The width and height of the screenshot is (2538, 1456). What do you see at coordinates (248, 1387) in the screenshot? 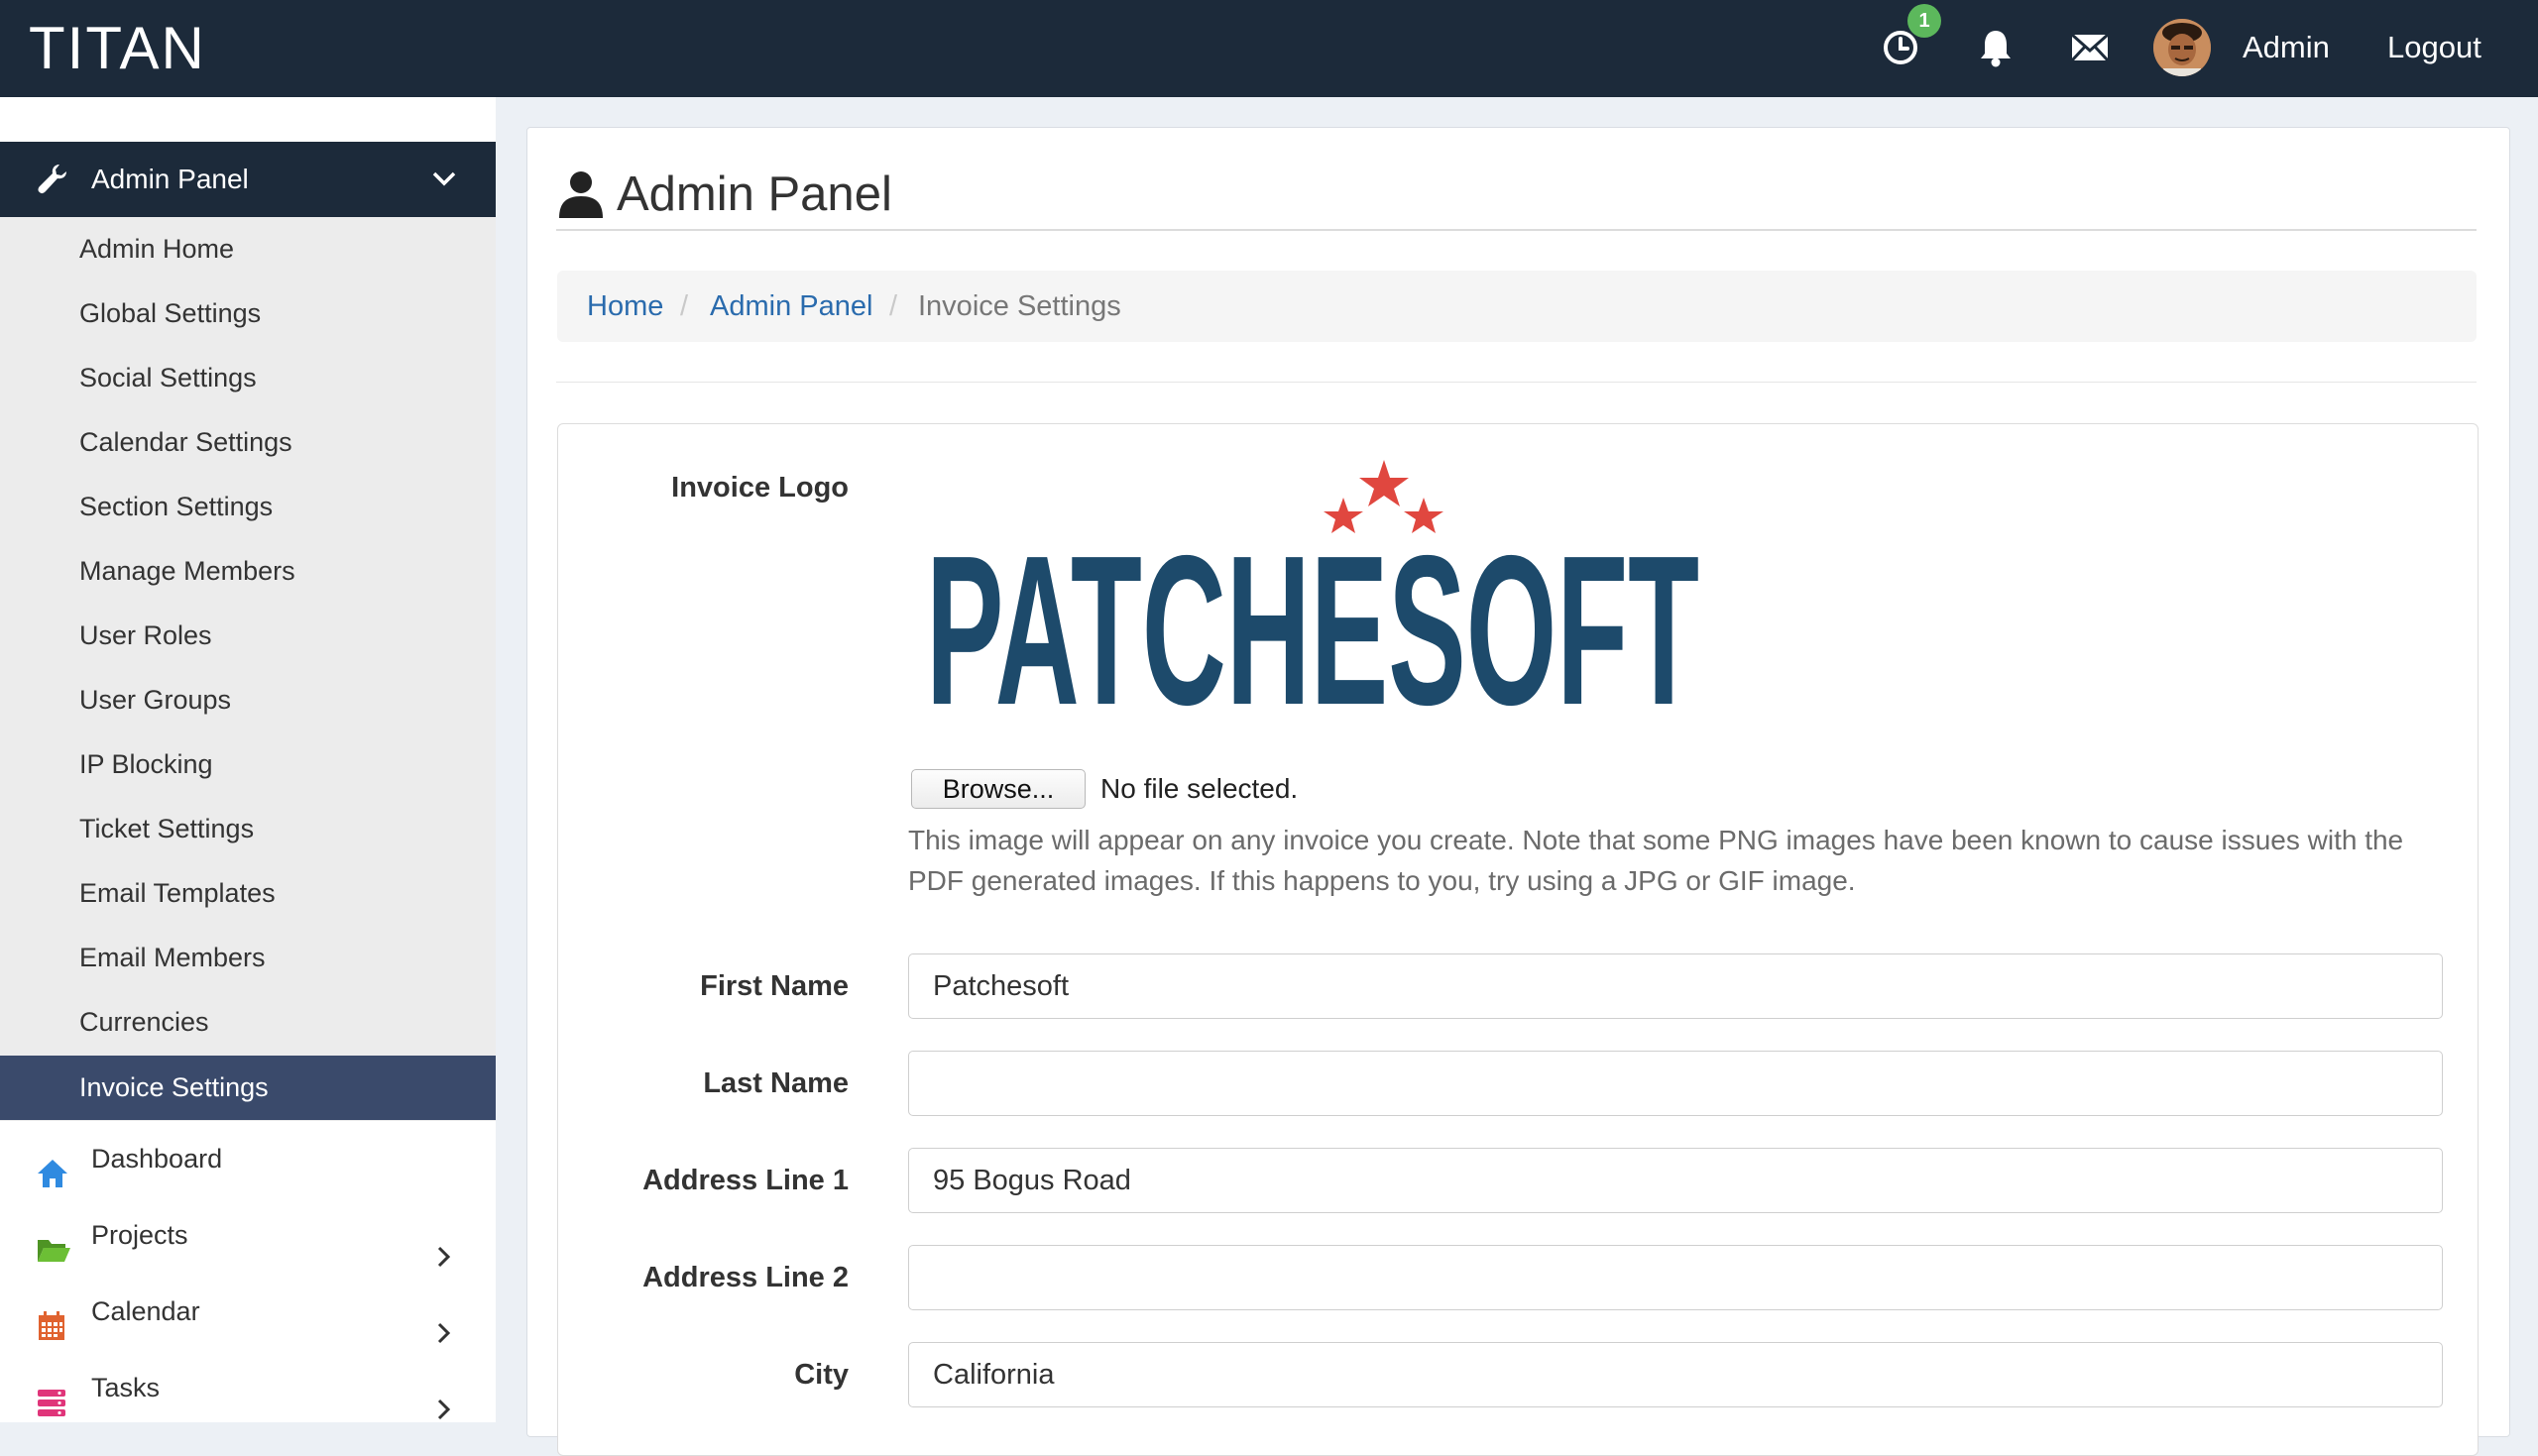
I see `sidebar-item-tasks: Tasks` at bounding box center [248, 1387].